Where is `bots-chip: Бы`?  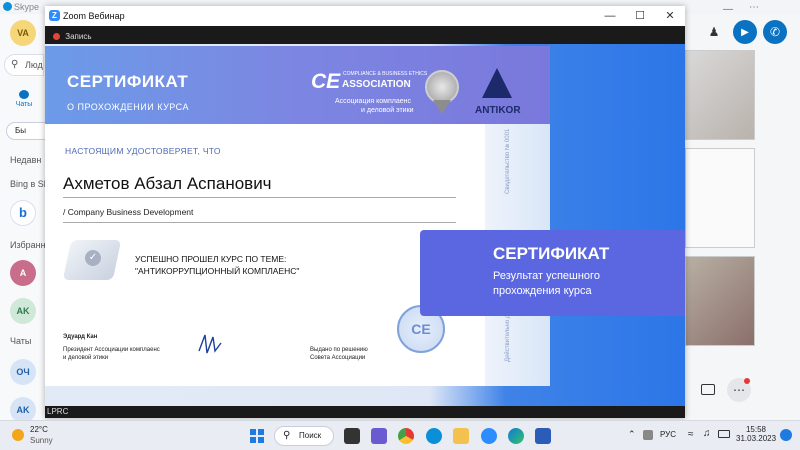 bots-chip: Бы is located at coordinates (25, 131).